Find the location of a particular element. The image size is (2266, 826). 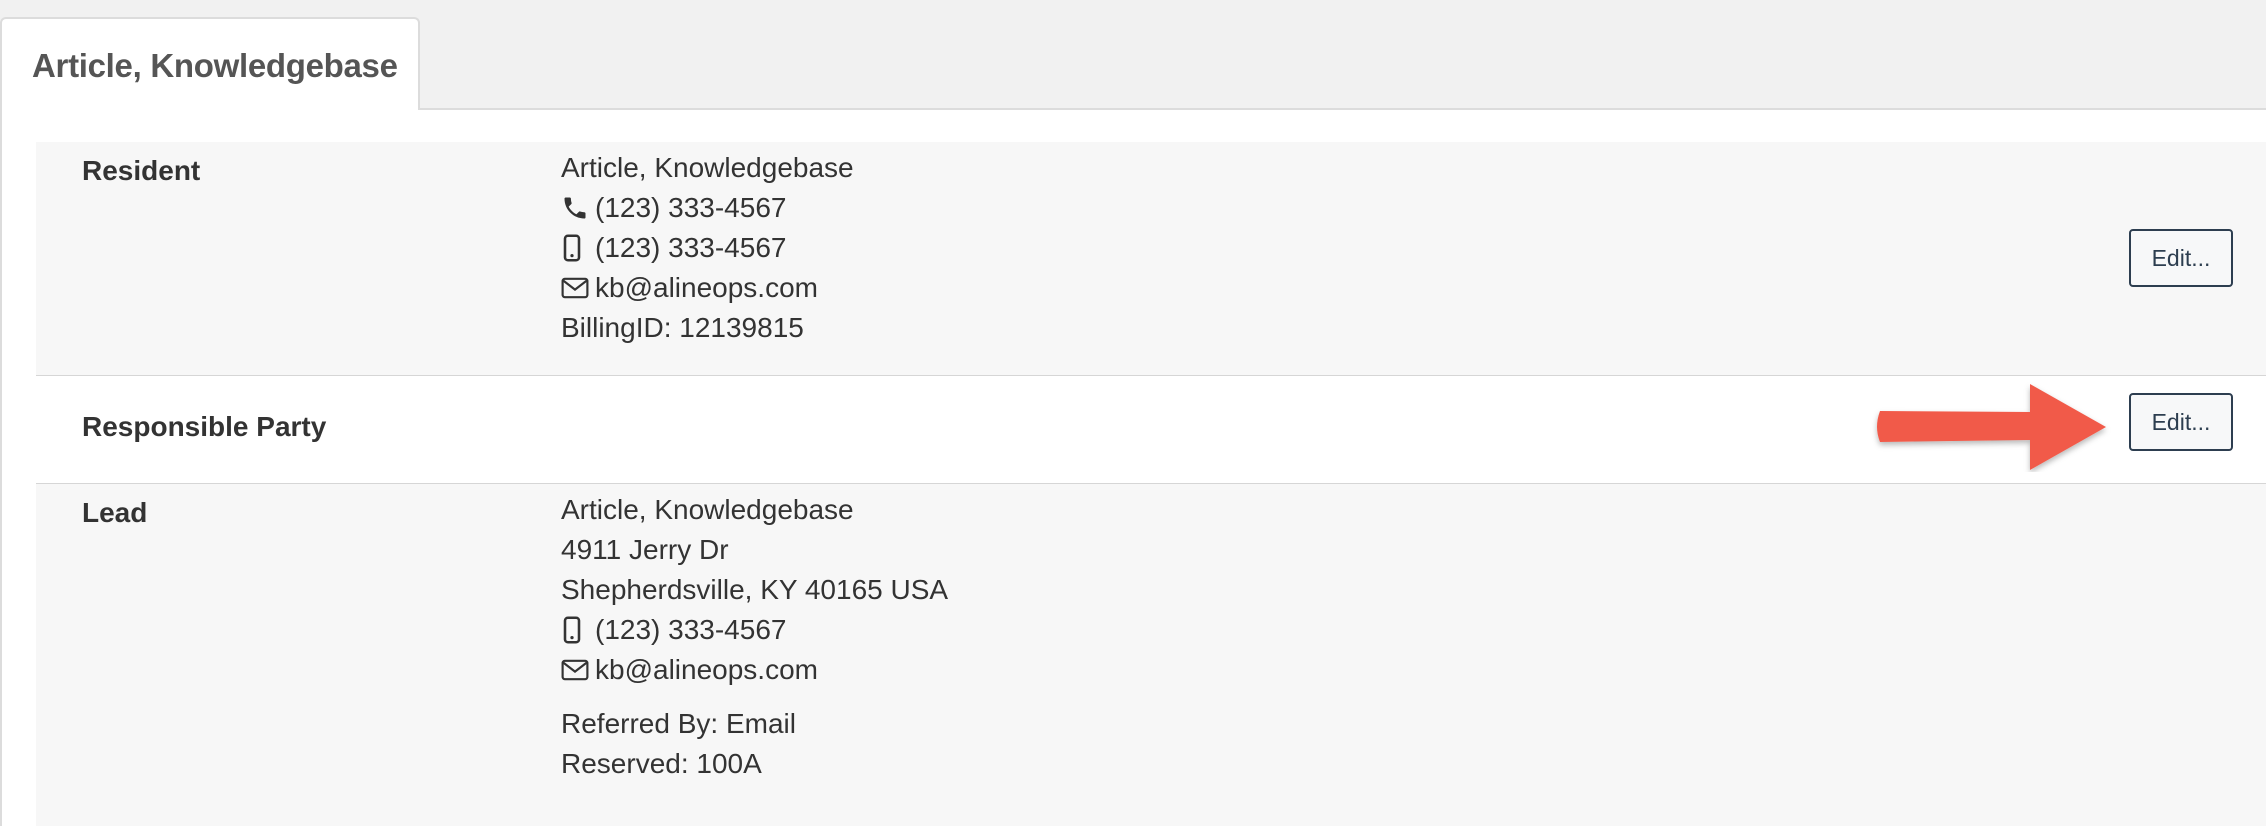

lead-name: Article, Knowledgebase is located at coordinates (707, 509).